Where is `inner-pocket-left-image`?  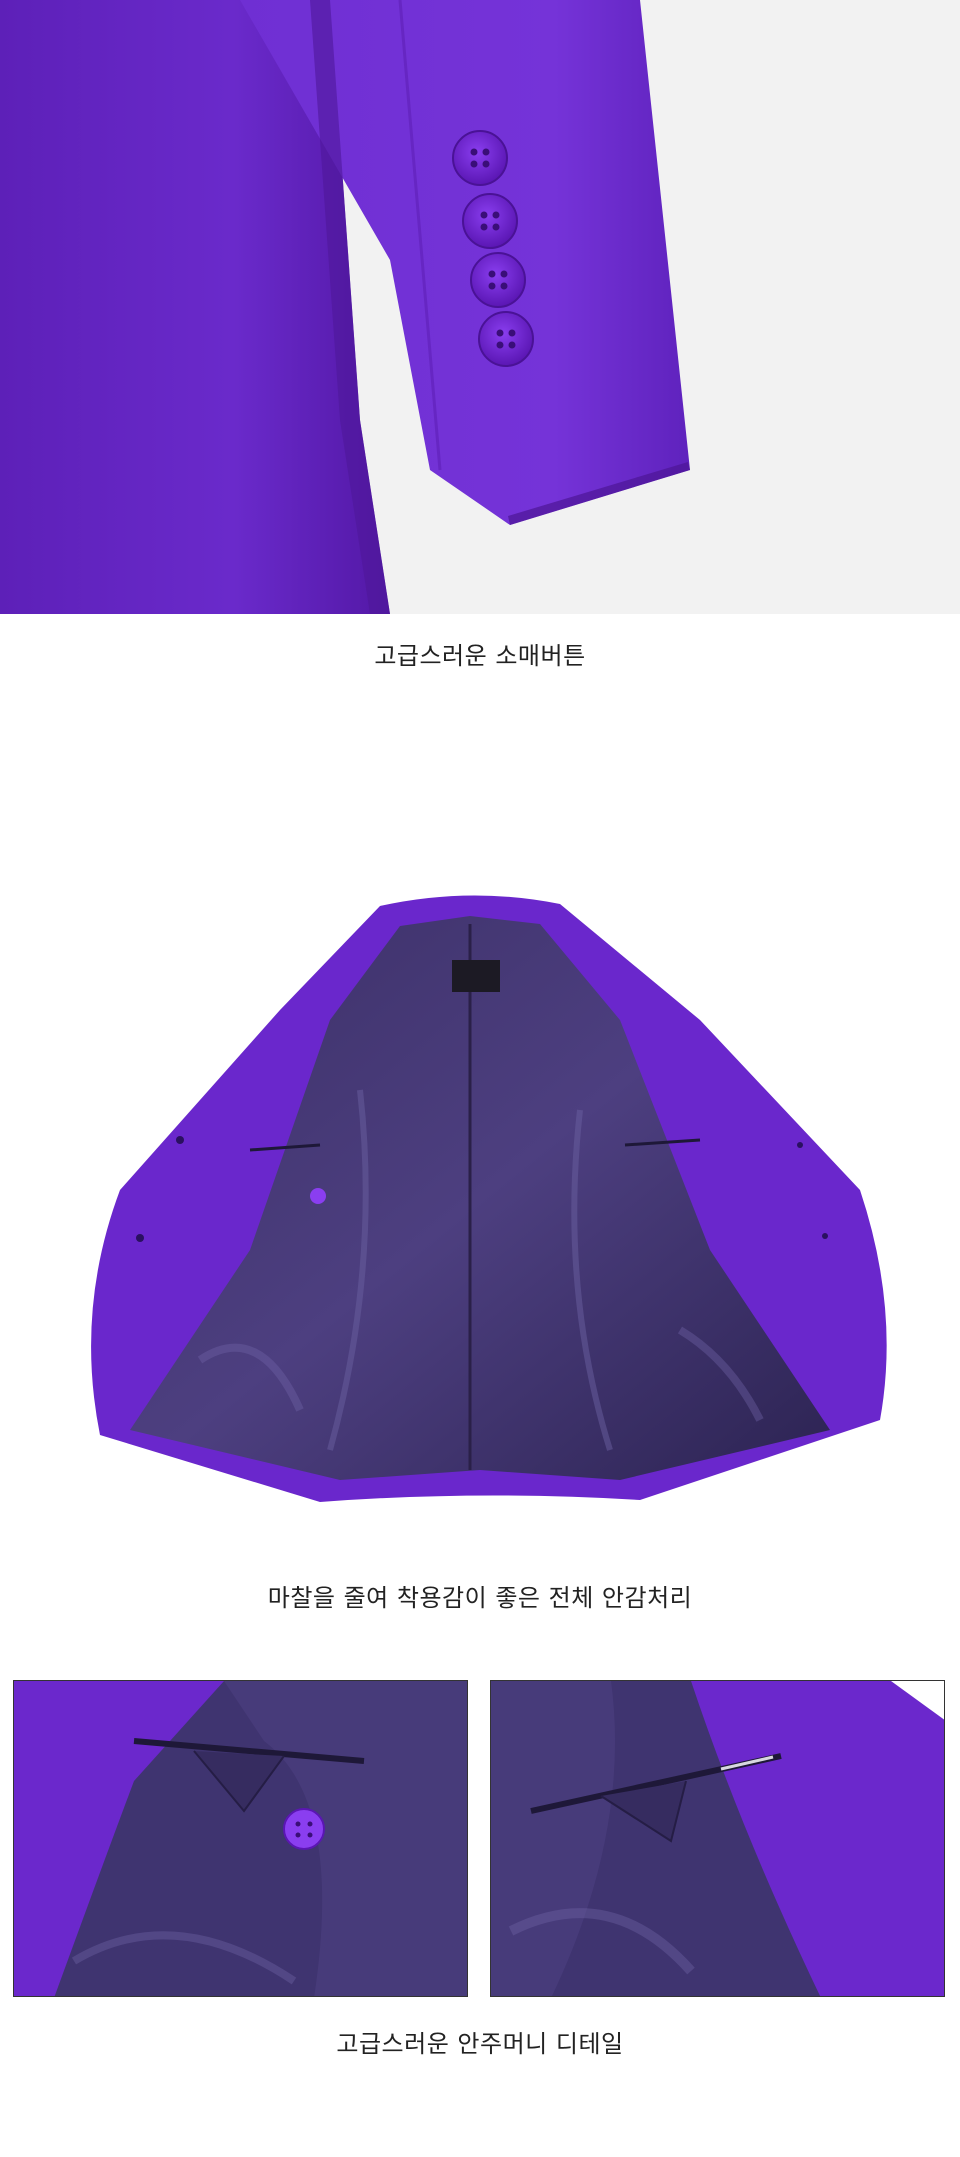
inner-pocket-left-image is located at coordinates (240, 1838).